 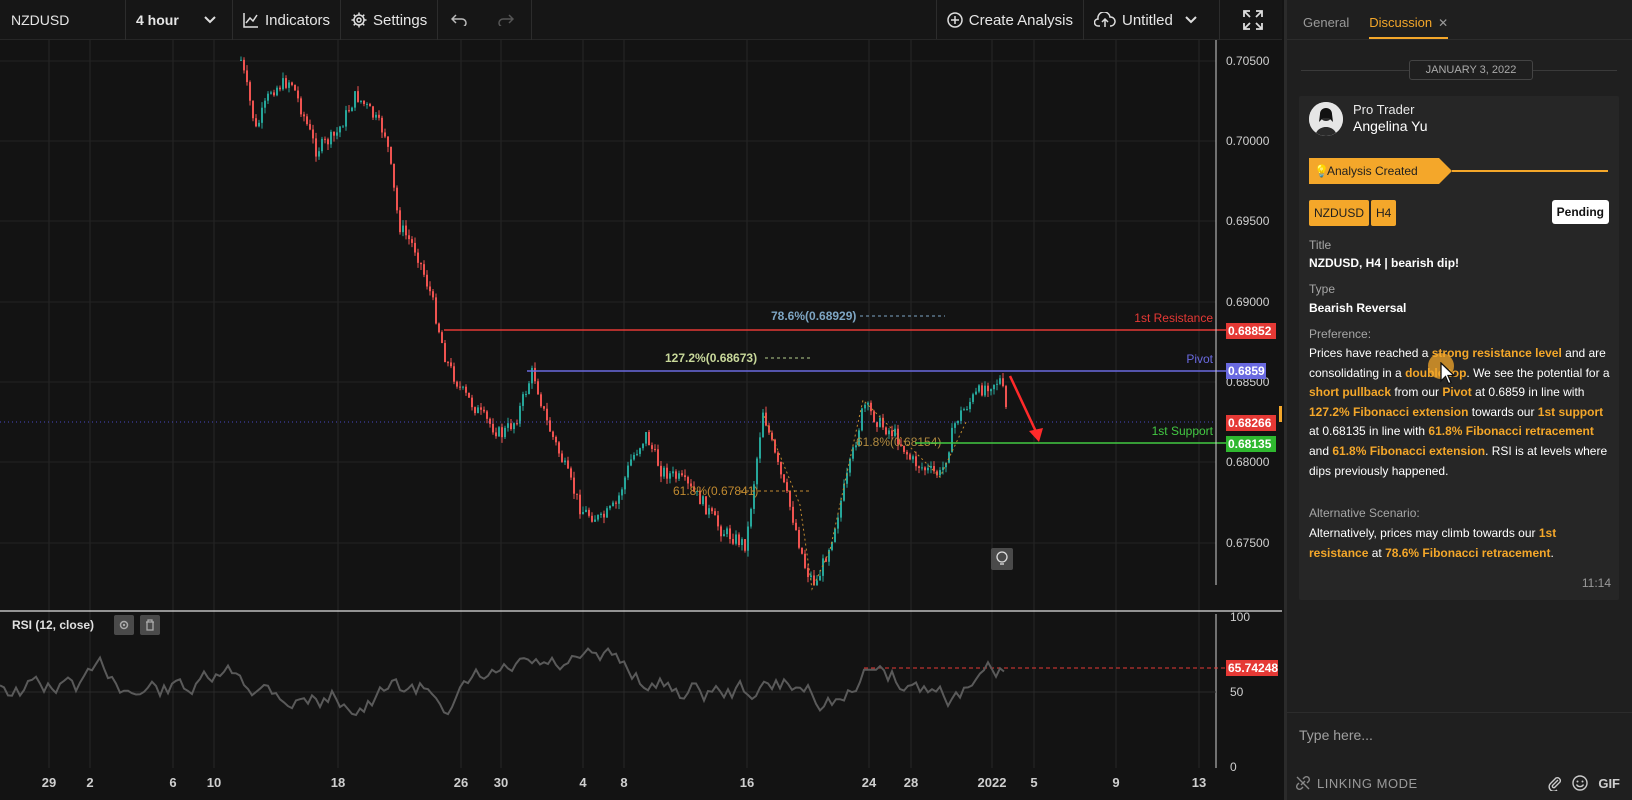 I want to click on create-analysis-button: Create Analysis, so click(x=1010, y=20).